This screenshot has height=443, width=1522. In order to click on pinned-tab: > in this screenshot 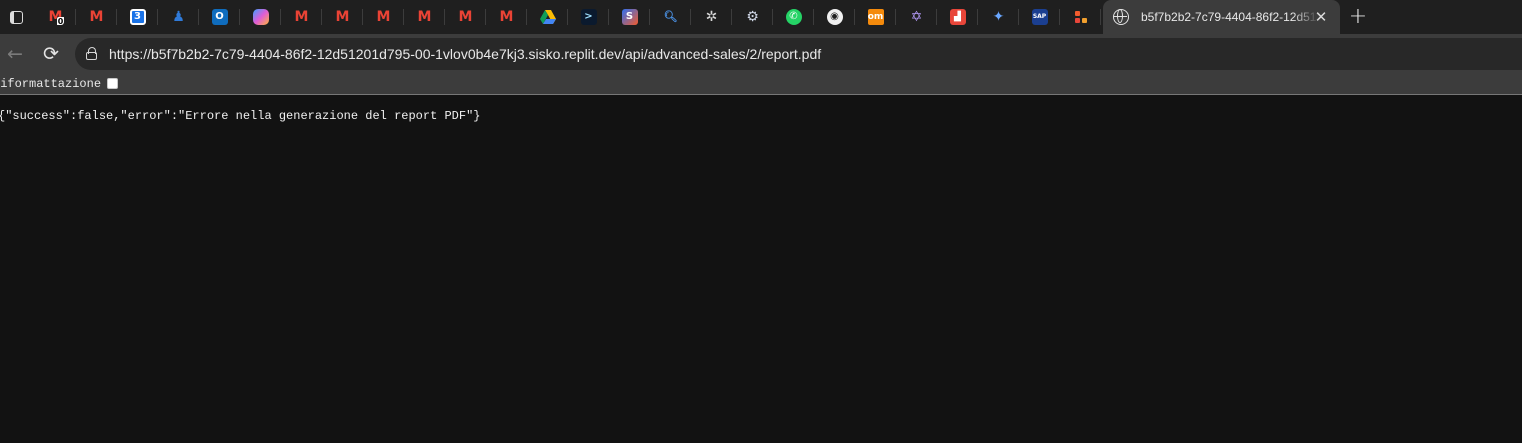, I will do `click(588, 17)`.